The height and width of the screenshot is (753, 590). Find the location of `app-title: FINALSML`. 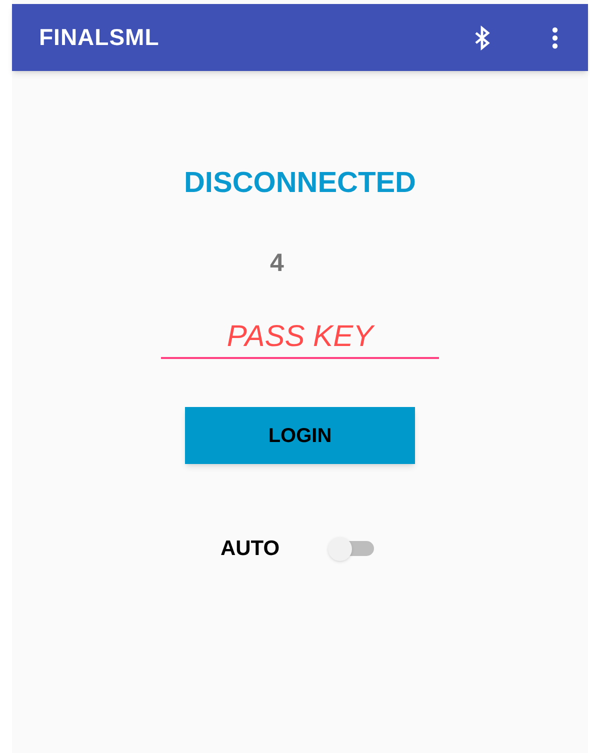

app-title: FINALSML is located at coordinates (99, 37).